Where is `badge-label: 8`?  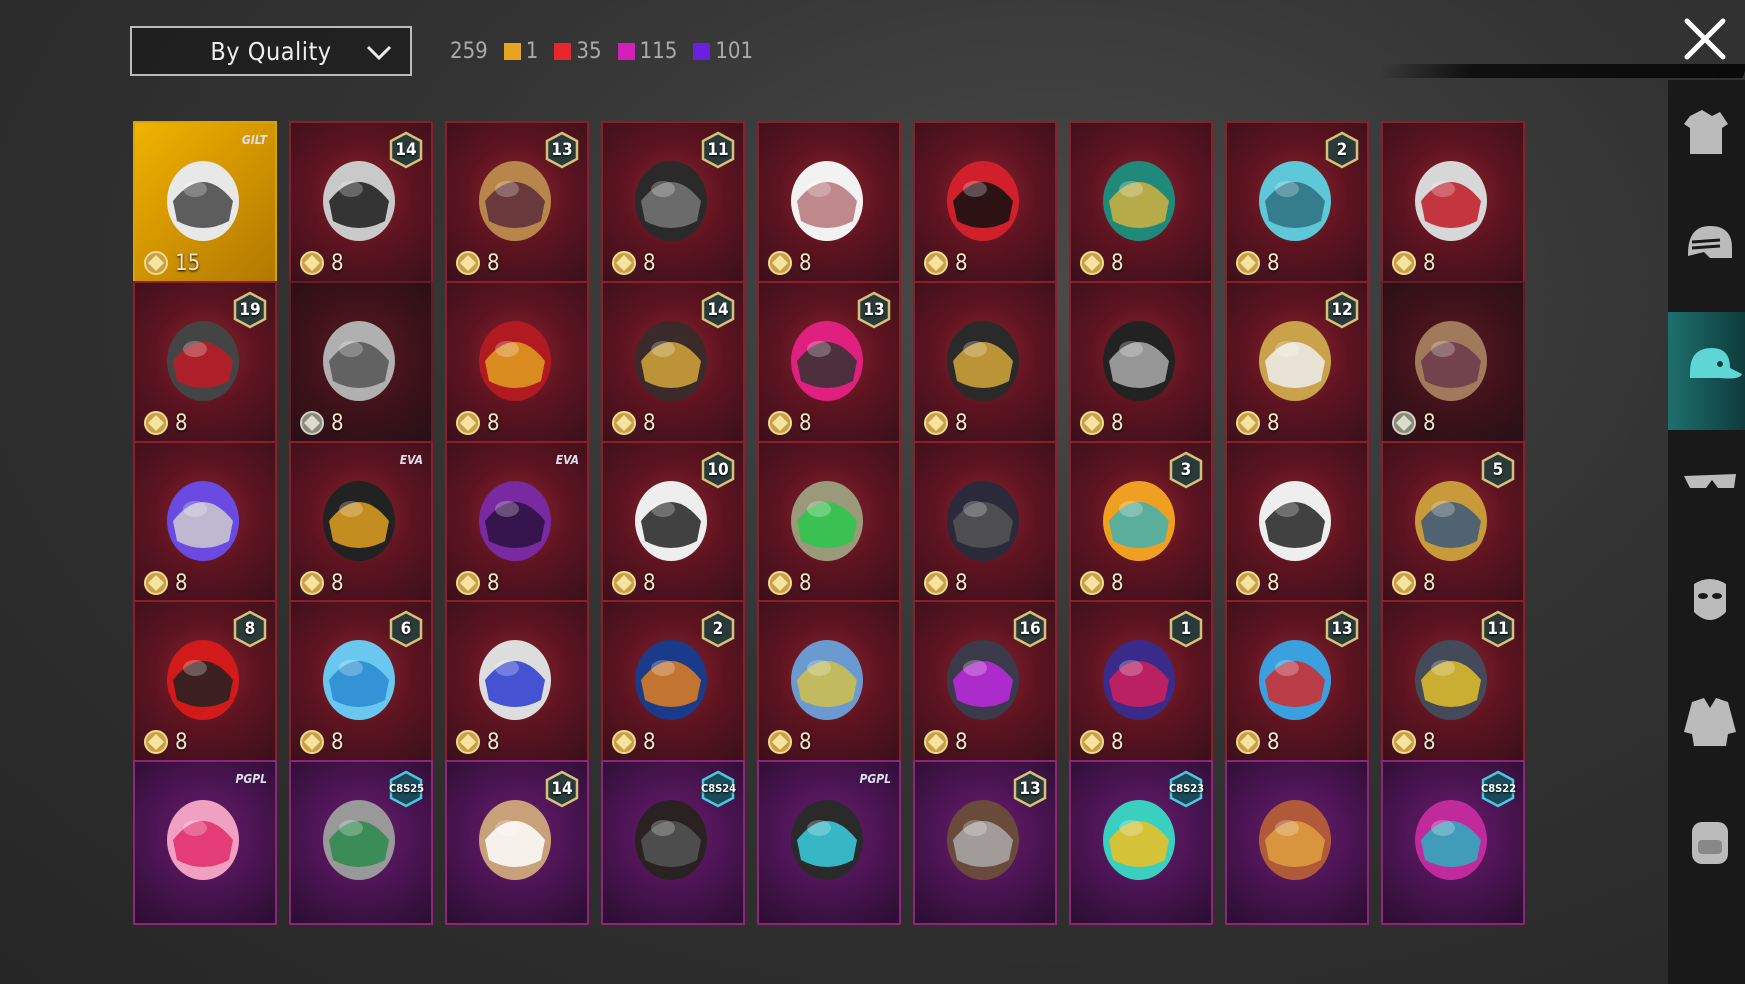
badge-label: 8 is located at coordinates (250, 629).